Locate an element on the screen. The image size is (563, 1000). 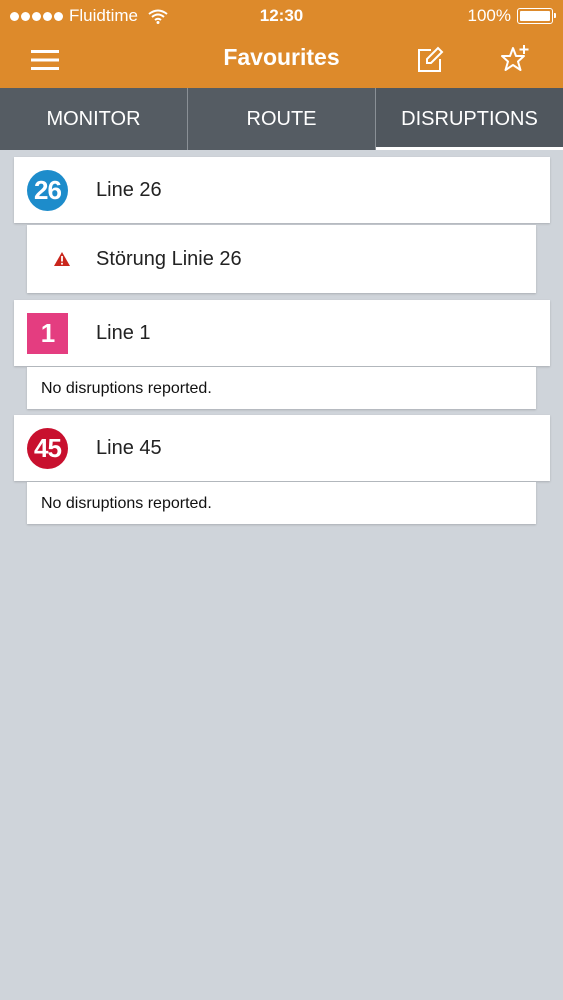
page-title: Favourites is located at coordinates (281, 57).